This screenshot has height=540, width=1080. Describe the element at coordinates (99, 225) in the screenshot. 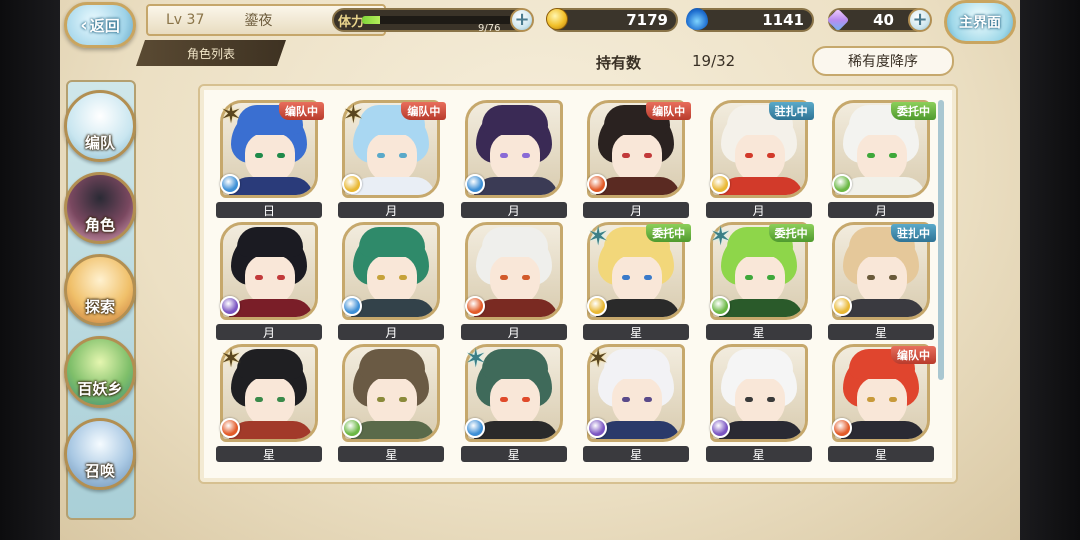

I see `nav-character-label: 角色` at that location.